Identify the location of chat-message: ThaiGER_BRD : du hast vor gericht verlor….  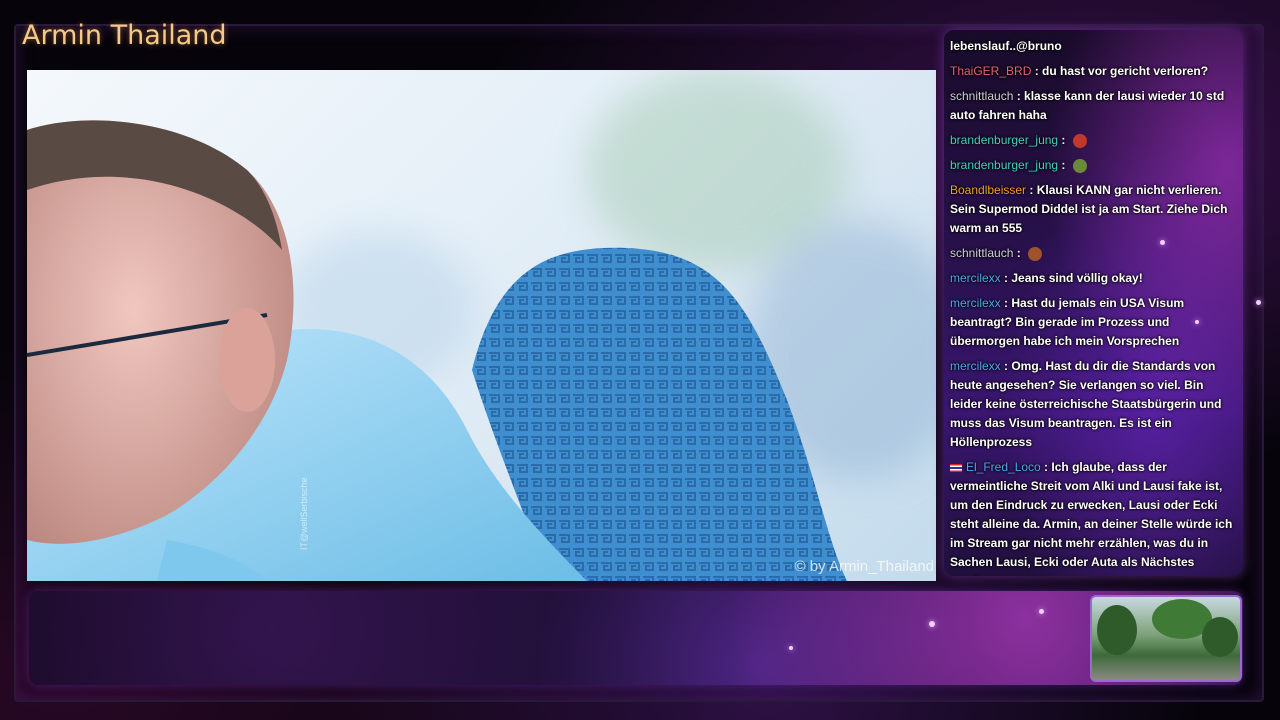
(1093, 71).